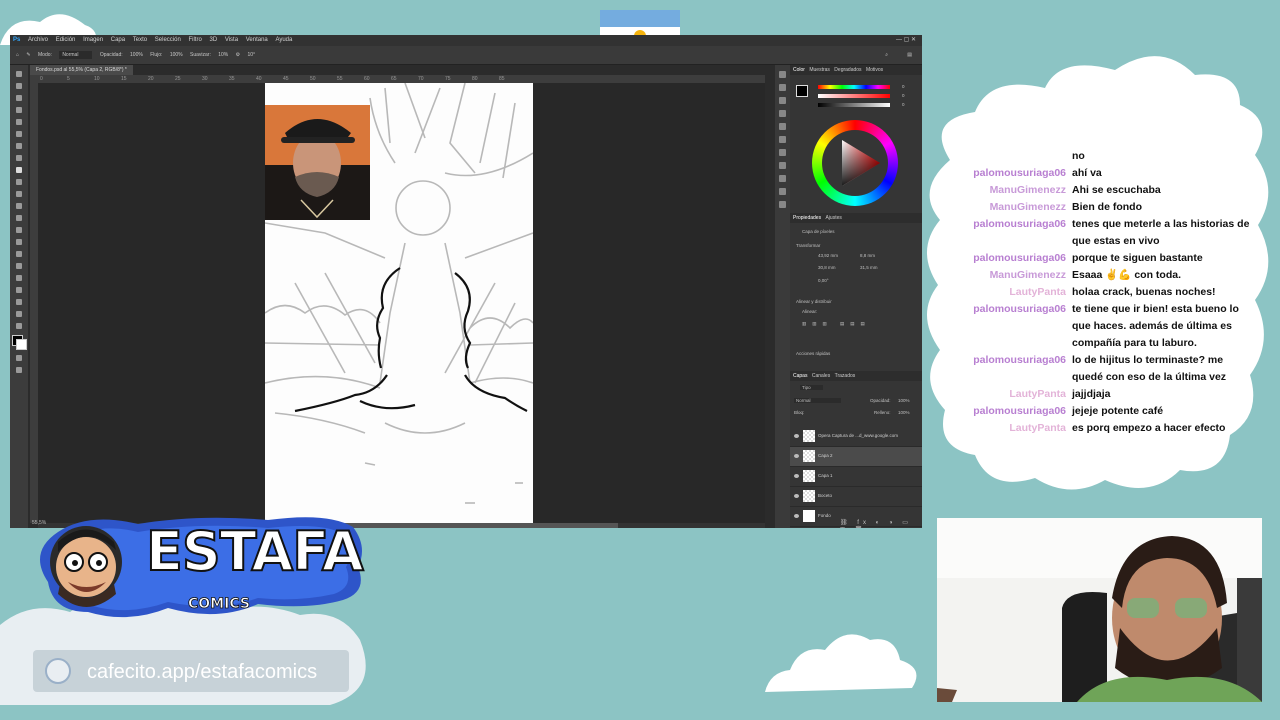 This screenshot has width=1280, height=720. I want to click on history-icon, so click(782, 74).